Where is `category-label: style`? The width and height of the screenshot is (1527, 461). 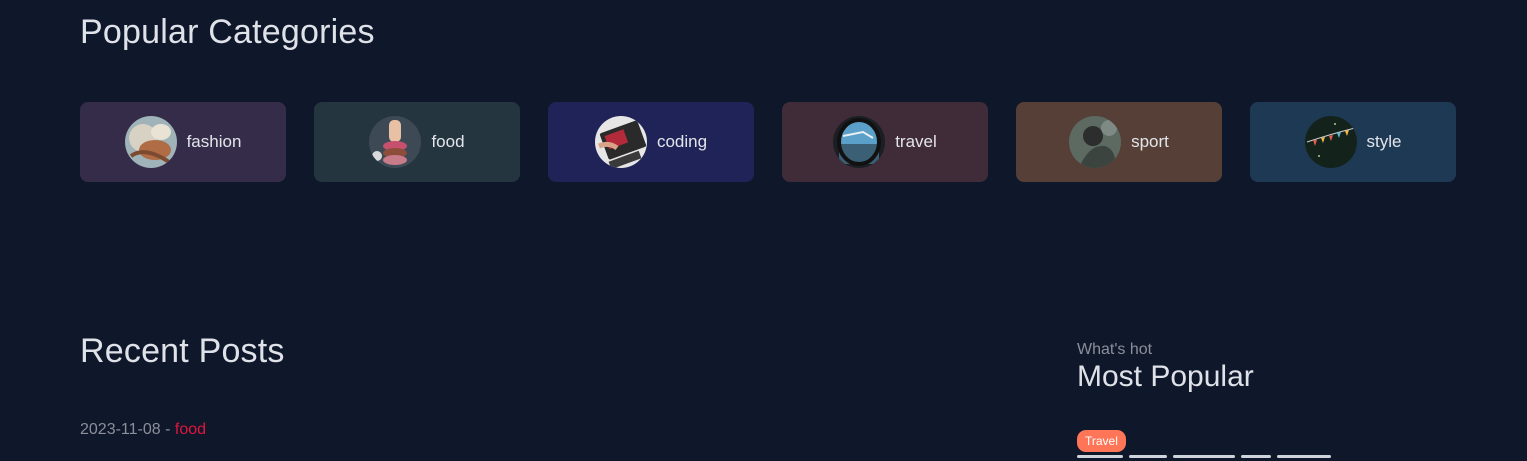
category-label: style is located at coordinates (1384, 141).